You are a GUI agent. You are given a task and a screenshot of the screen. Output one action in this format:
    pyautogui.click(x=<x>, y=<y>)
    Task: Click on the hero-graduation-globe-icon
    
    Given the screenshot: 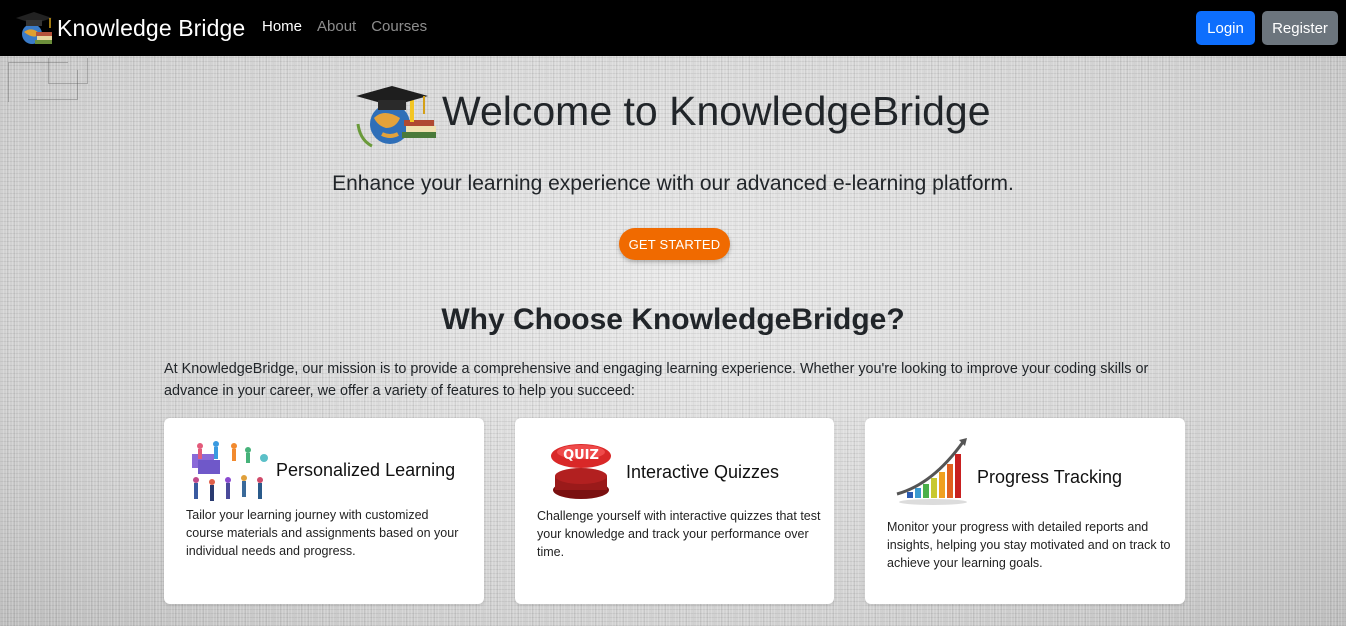 What is the action you would take?
    pyautogui.click(x=396, y=116)
    